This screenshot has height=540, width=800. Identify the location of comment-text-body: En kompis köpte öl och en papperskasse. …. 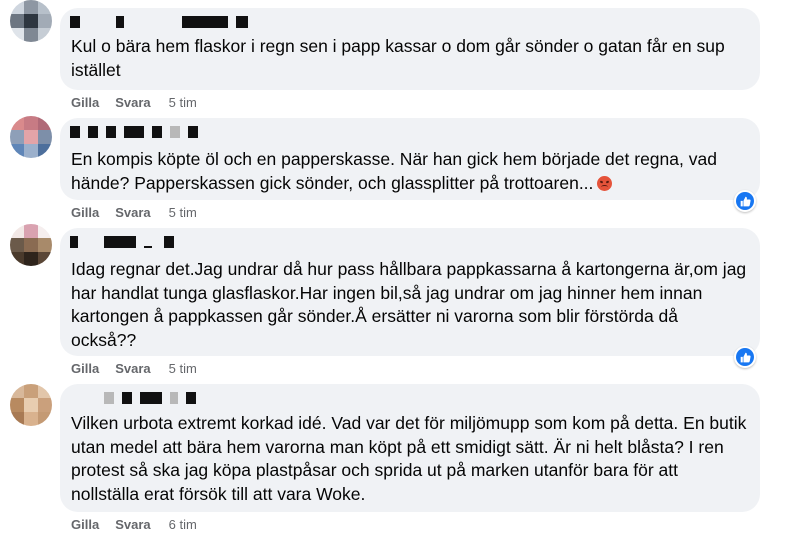
(394, 171).